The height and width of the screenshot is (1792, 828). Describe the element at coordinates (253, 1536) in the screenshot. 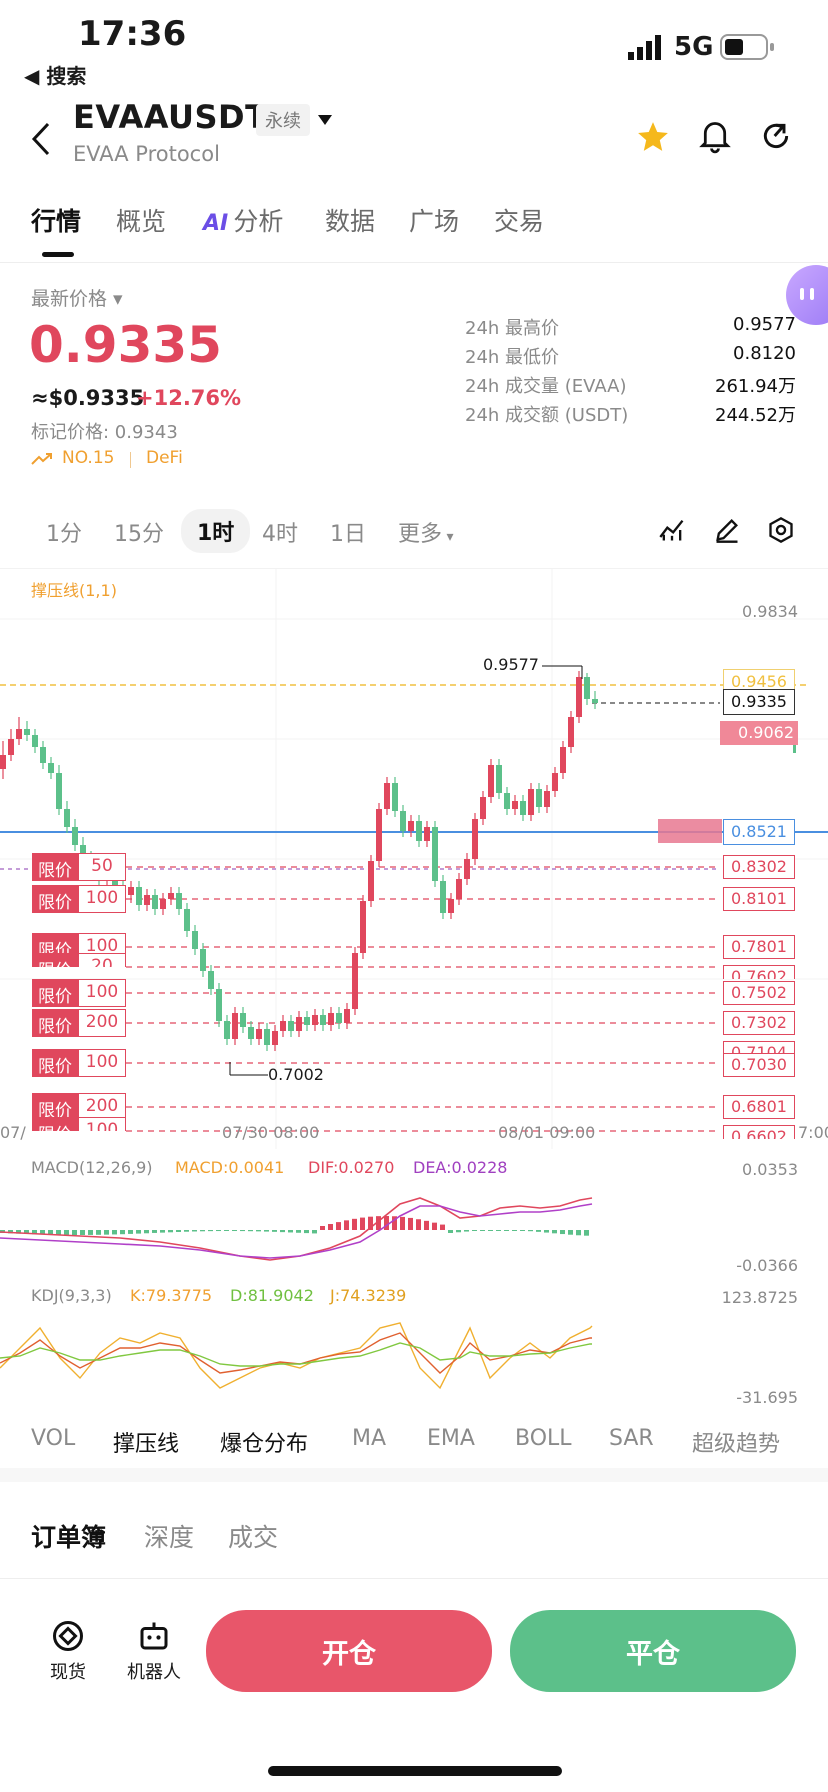

I see `tab-trades: 成交` at that location.